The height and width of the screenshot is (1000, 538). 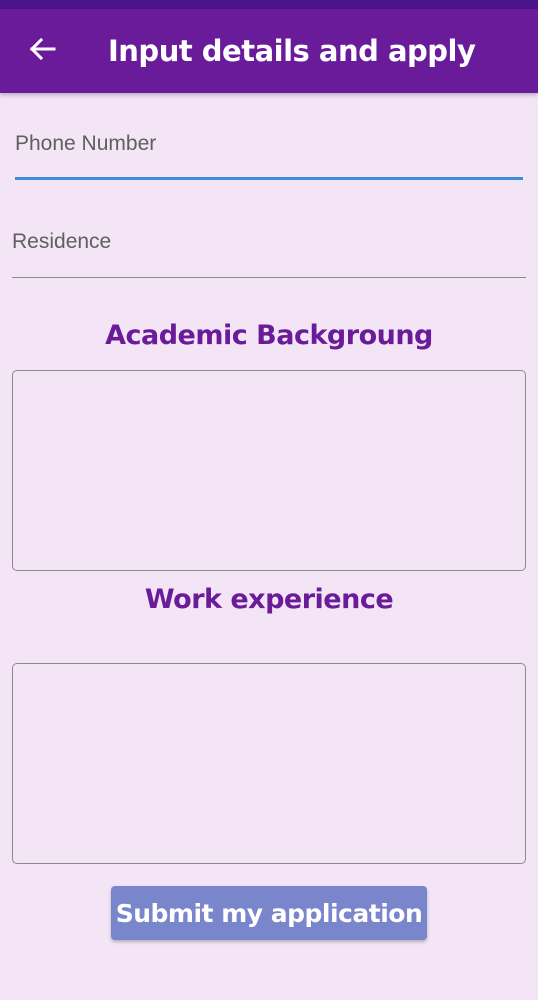 I want to click on page-title: Input details and apply, so click(x=292, y=51).